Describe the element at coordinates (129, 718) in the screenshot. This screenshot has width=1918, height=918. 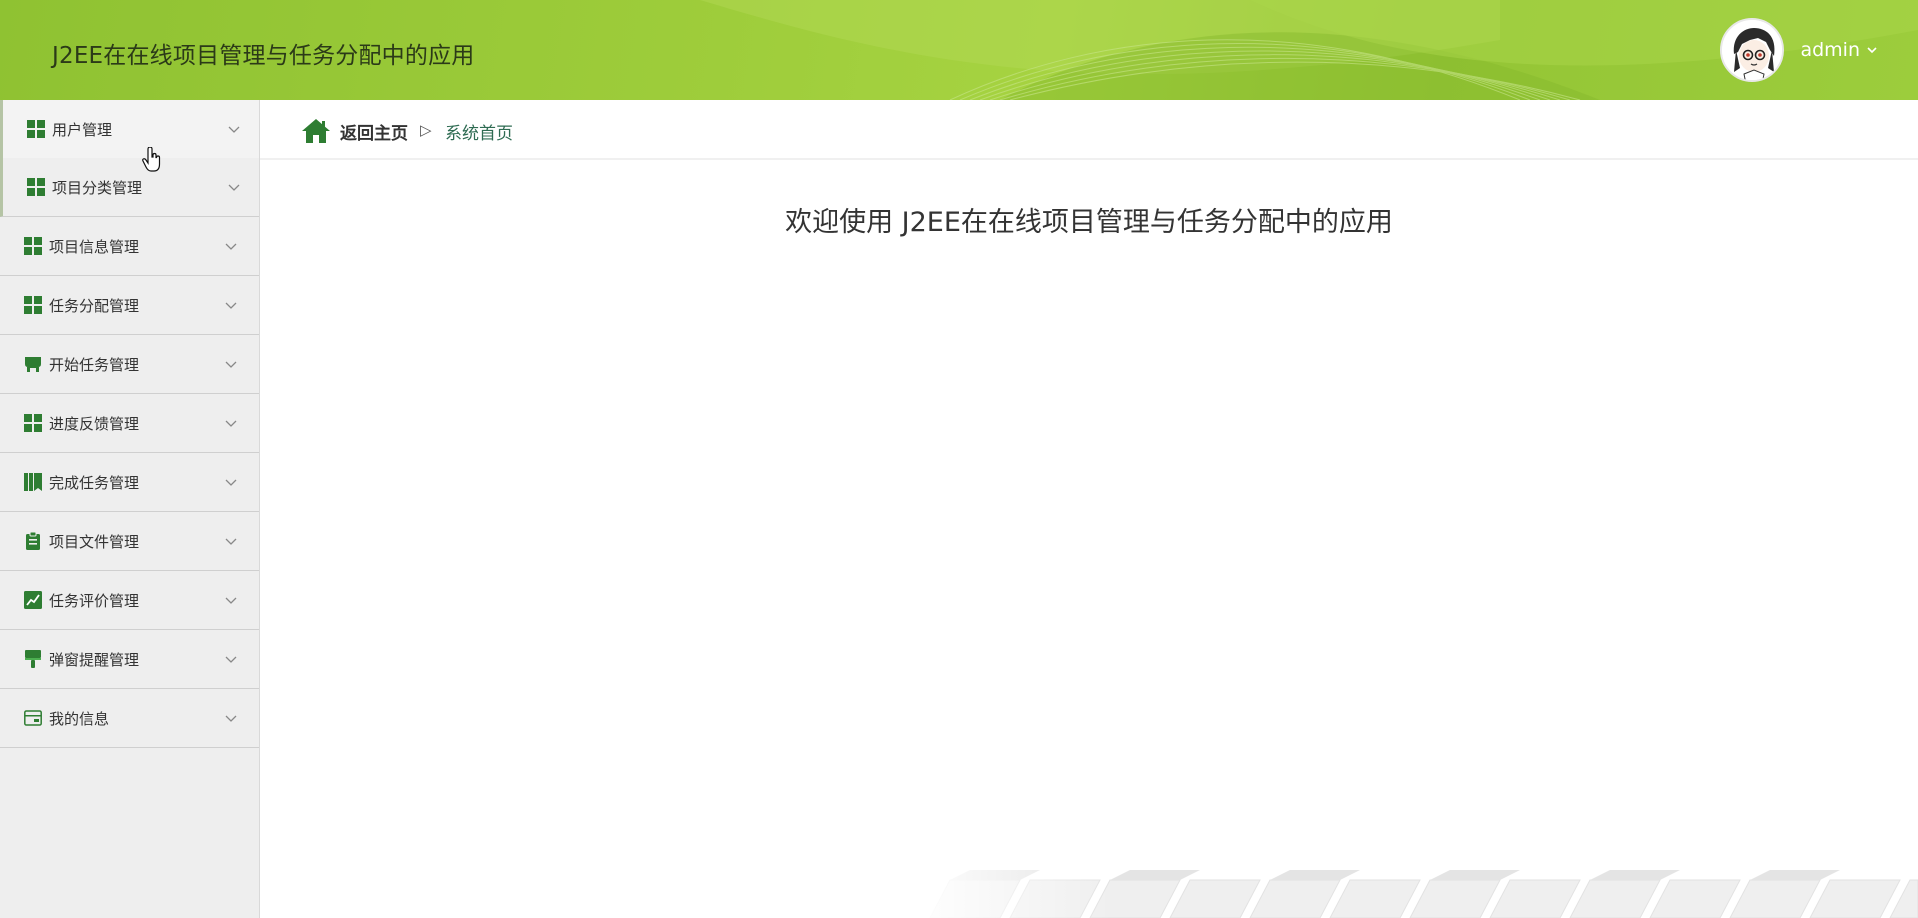
I see `sidebar-item-my-info: 我的信息` at that location.